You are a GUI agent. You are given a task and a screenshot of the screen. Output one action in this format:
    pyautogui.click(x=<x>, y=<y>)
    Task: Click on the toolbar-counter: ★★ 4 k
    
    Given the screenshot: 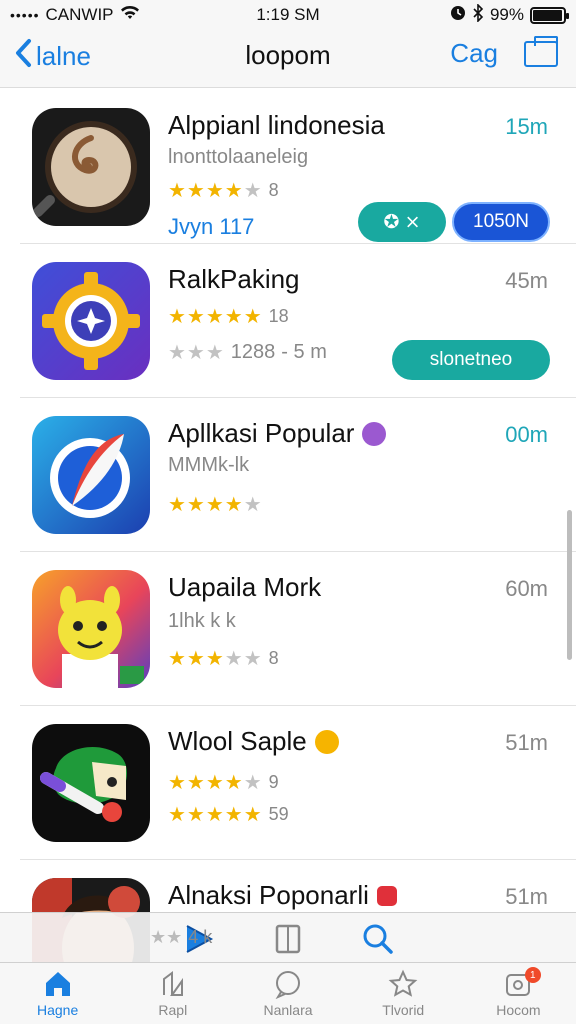 What is the action you would take?
    pyautogui.click(x=181, y=937)
    